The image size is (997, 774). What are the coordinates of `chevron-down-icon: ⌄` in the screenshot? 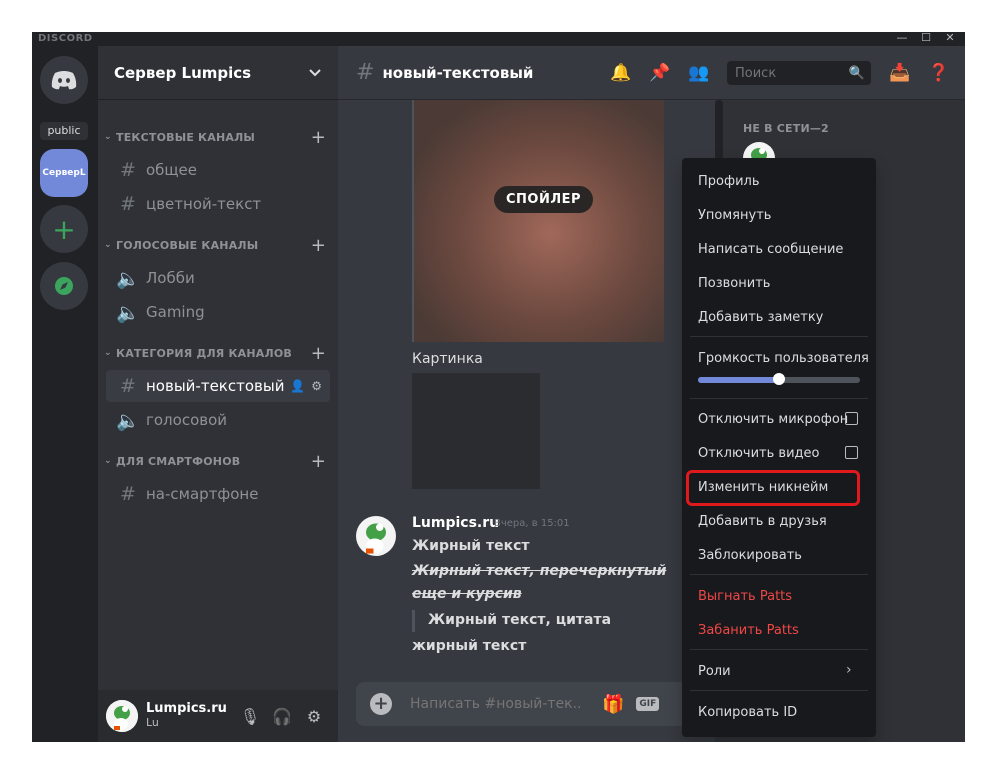 It's located at (108, 245).